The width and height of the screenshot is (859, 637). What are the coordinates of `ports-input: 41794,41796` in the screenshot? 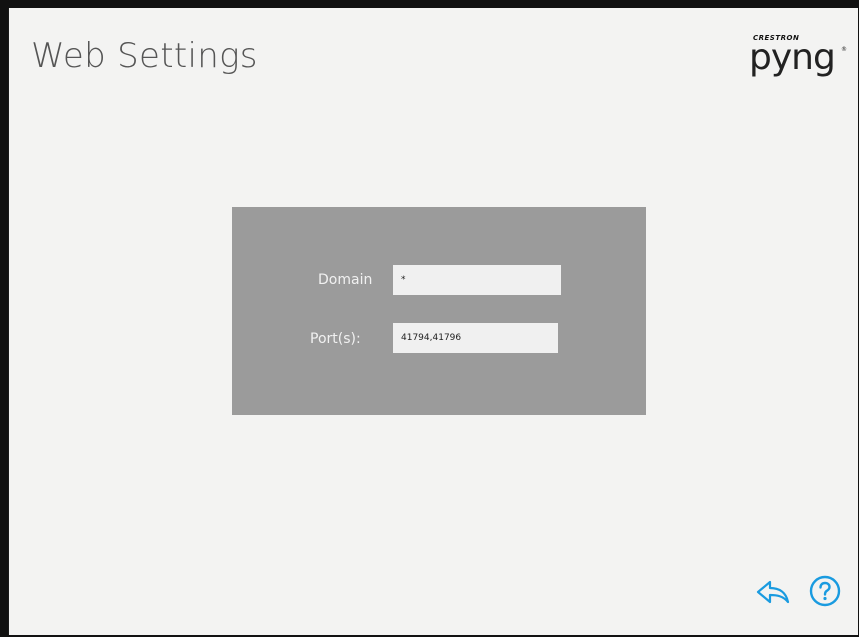 It's located at (475, 338).